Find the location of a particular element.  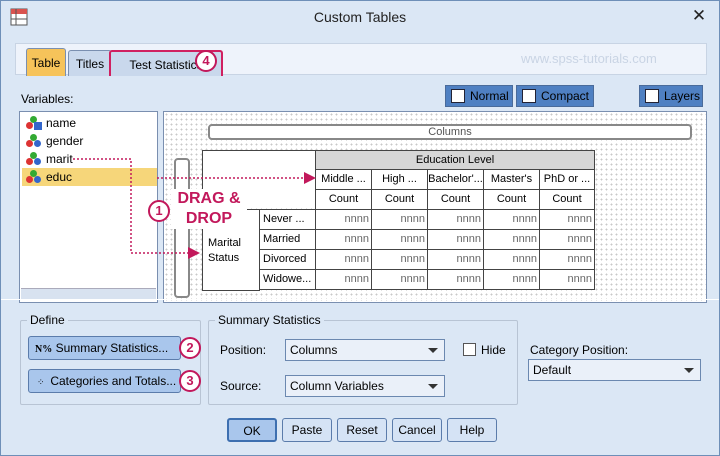

hide-label: Hide is located at coordinates (493, 350).